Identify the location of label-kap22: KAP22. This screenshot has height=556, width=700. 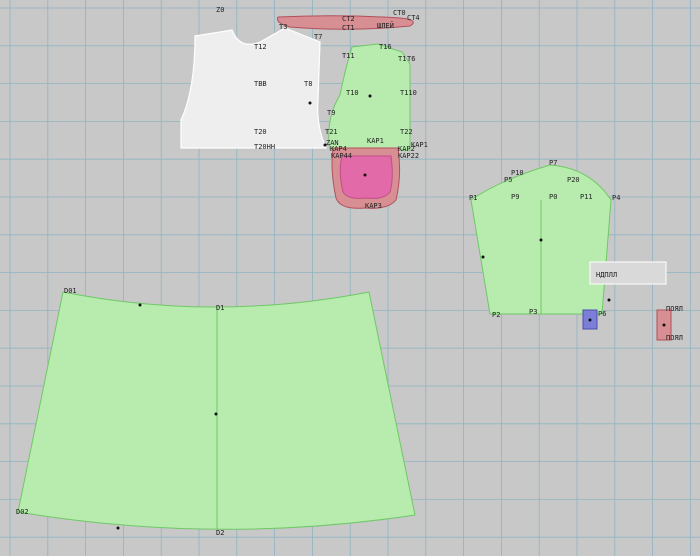
(408, 156).